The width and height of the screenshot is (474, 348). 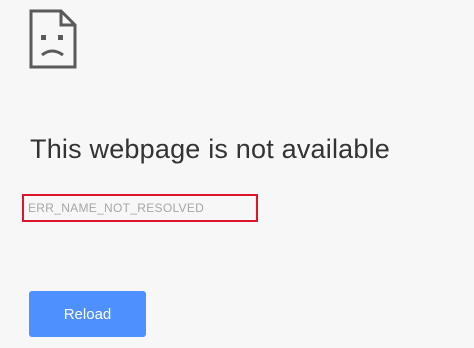 What do you see at coordinates (53, 39) in the screenshot?
I see `sad-page-icon` at bounding box center [53, 39].